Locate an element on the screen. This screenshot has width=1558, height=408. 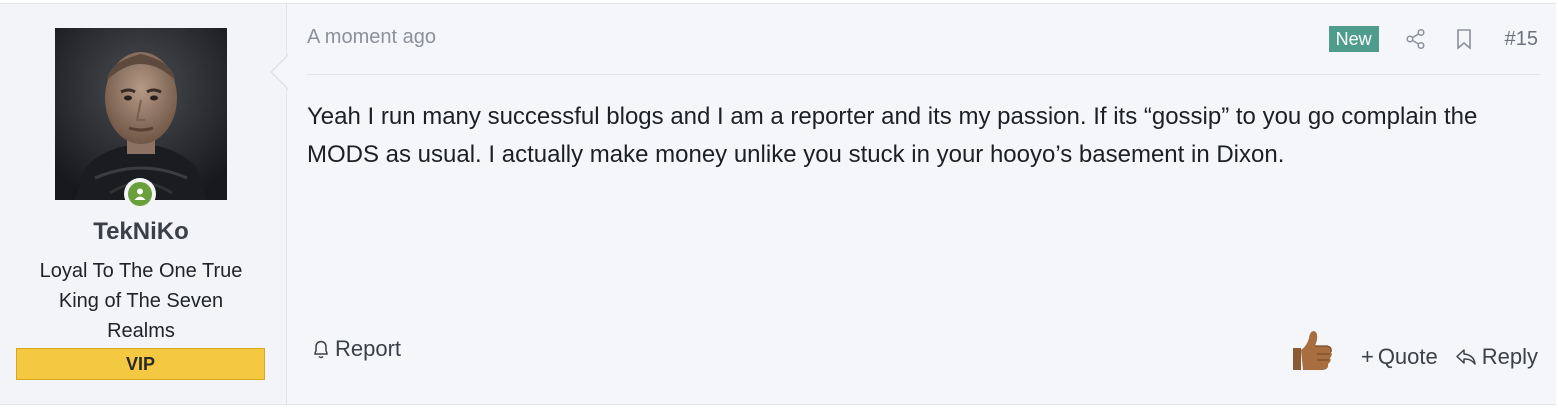
post-timestamp: A moment ago is located at coordinates (371, 37).